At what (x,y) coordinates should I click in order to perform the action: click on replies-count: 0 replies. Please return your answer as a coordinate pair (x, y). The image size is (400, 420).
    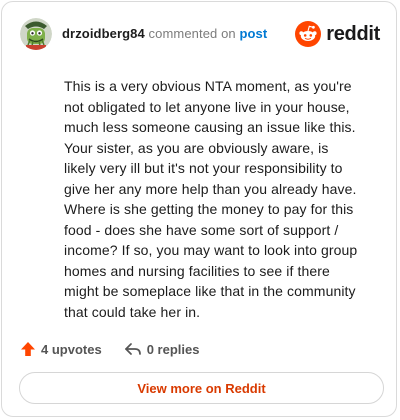
    Looking at the image, I should click on (173, 349).